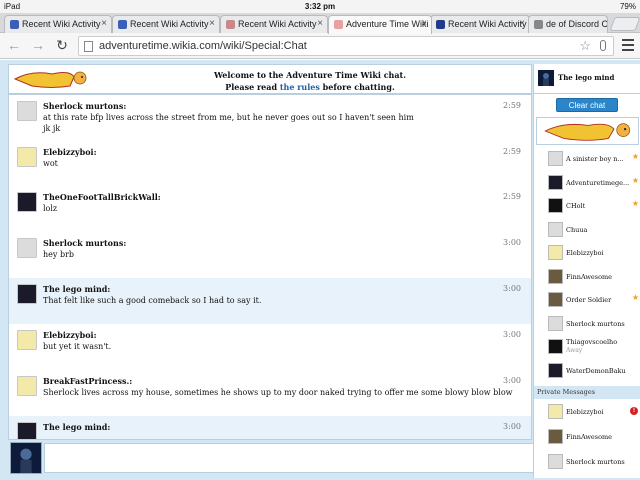 This screenshot has width=640, height=480. I want to click on reload-icon: ↻, so click(62, 45).